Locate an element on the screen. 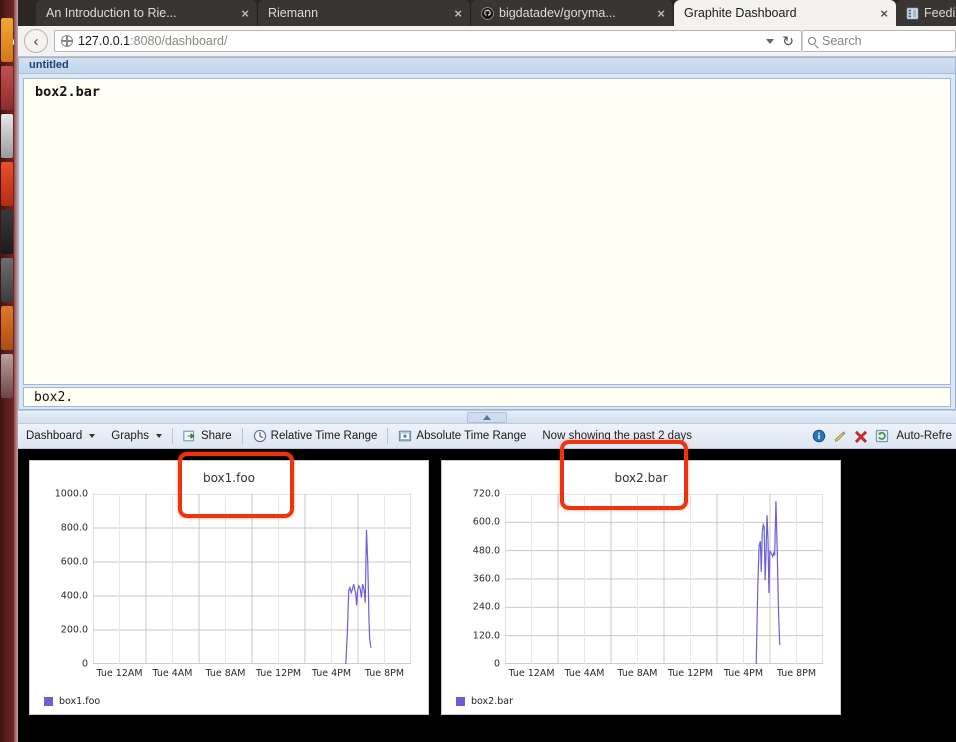  launcher-icon-settings is located at coordinates (7, 328).